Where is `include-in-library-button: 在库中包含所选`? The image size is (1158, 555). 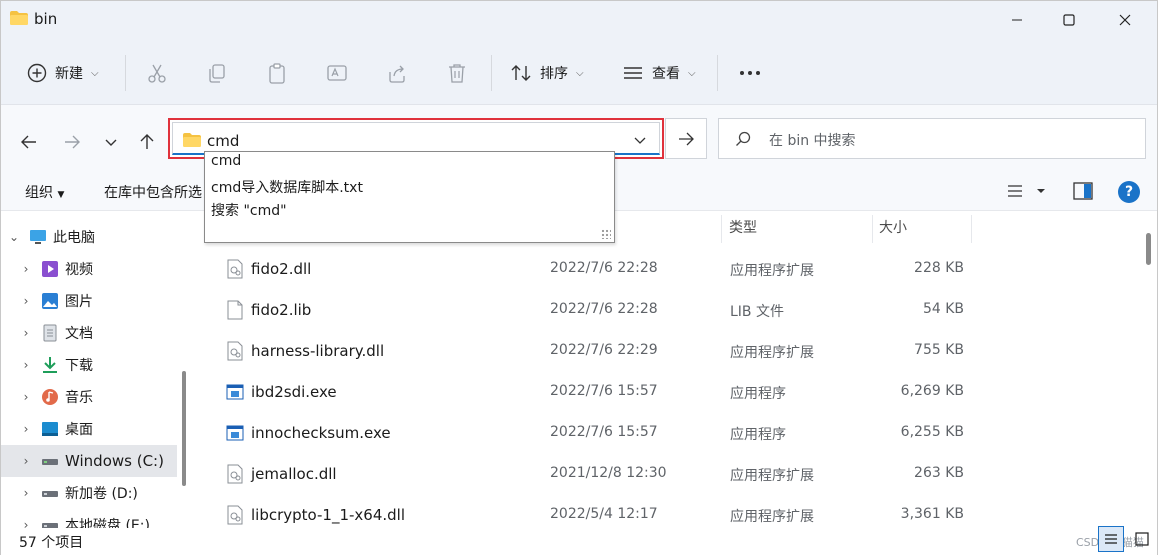
include-in-library-button: 在库中包含所选 is located at coordinates (153, 192).